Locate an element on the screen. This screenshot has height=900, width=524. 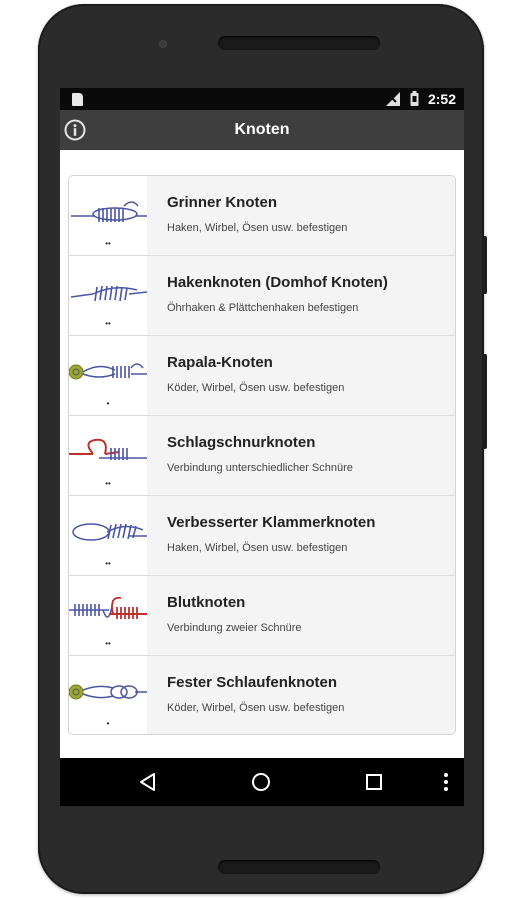
knot-title: Fester Schlaufenknoten is located at coordinates (252, 682).